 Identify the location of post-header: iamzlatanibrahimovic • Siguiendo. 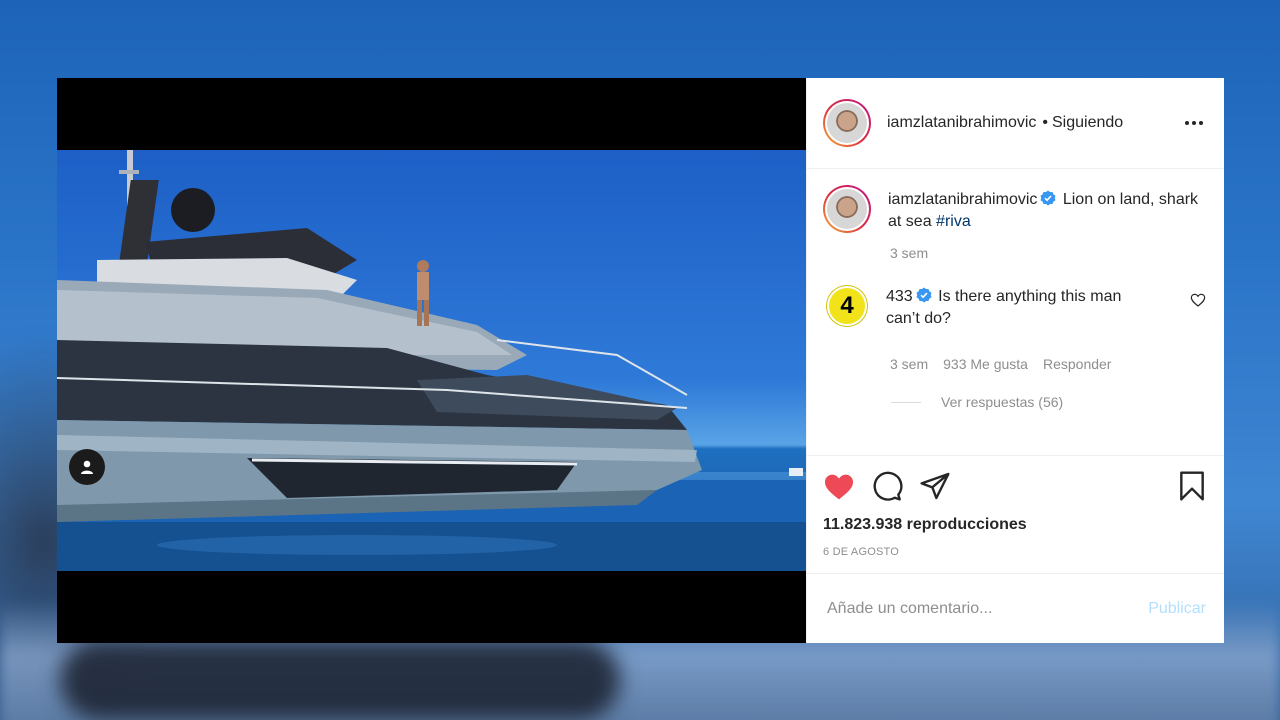
(1015, 123).